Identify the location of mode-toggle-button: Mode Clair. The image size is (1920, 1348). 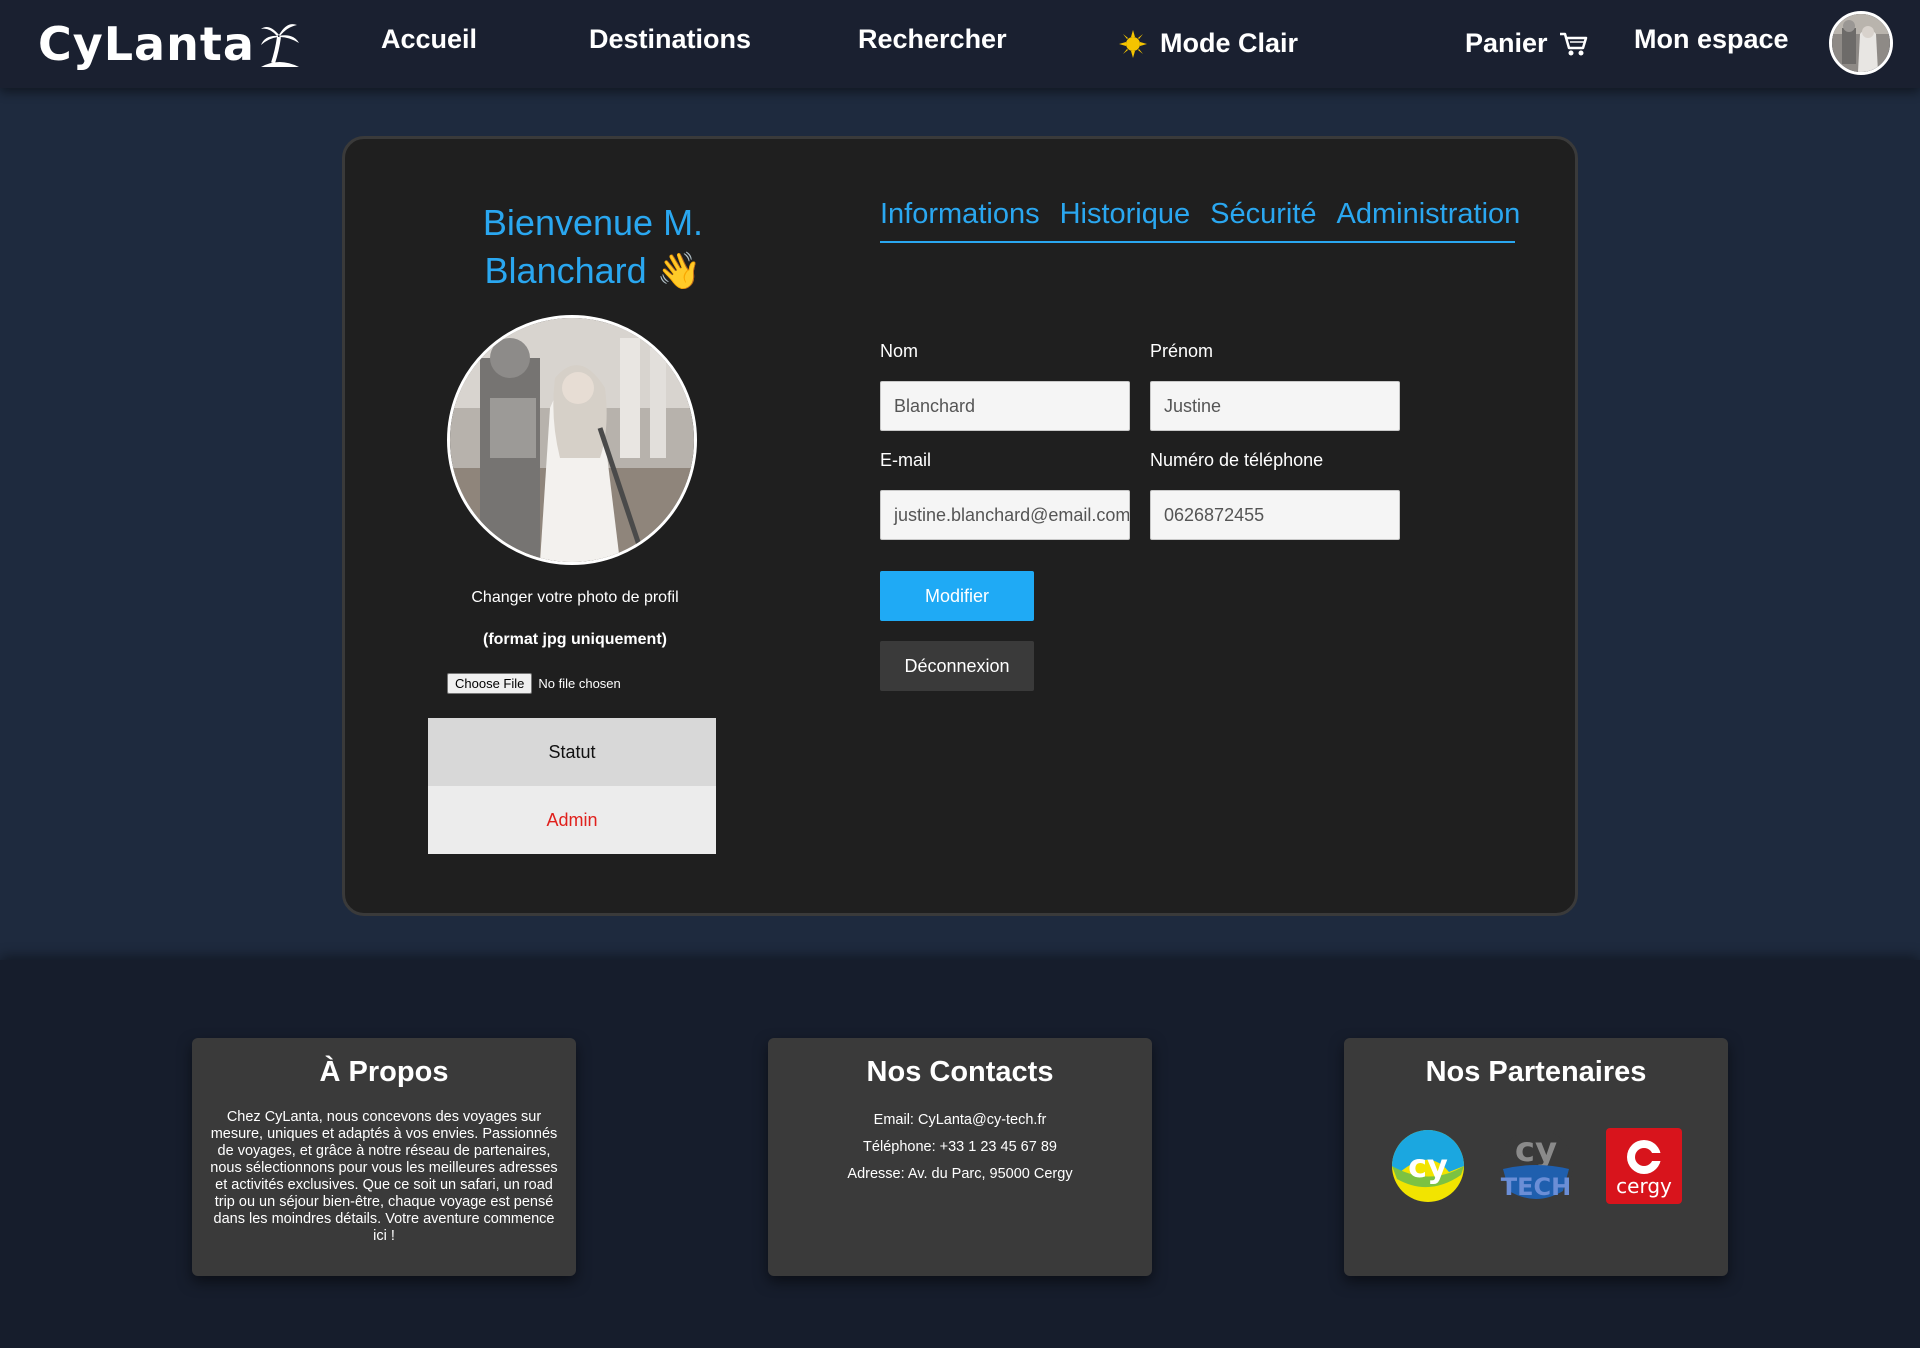
(1208, 43).